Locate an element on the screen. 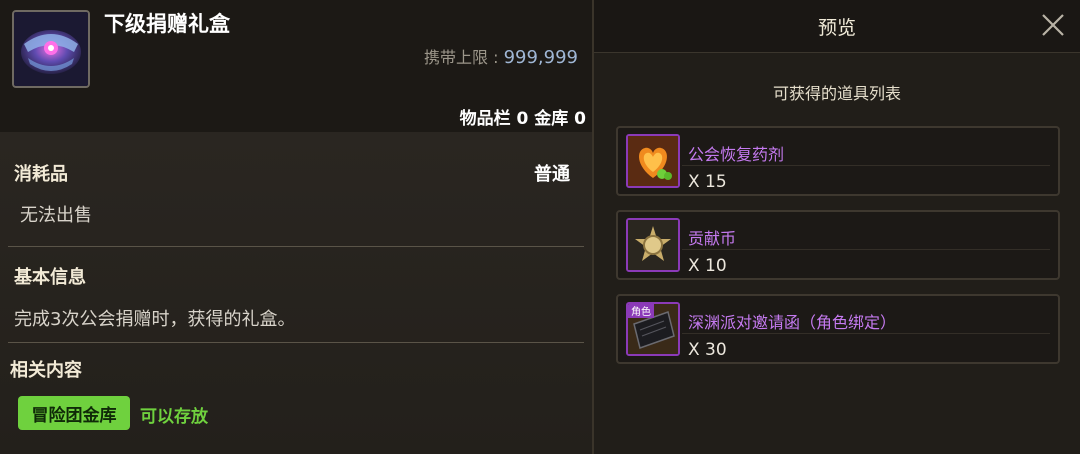 The image size is (1080, 454). storable-status: 可以存放 is located at coordinates (174, 417).